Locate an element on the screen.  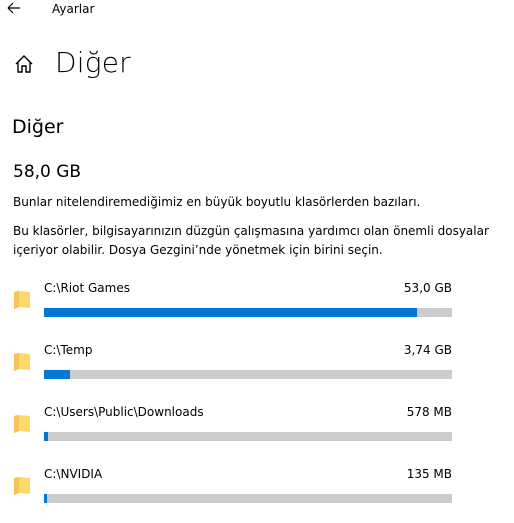
folder-size: 578 MB is located at coordinates (429, 412).